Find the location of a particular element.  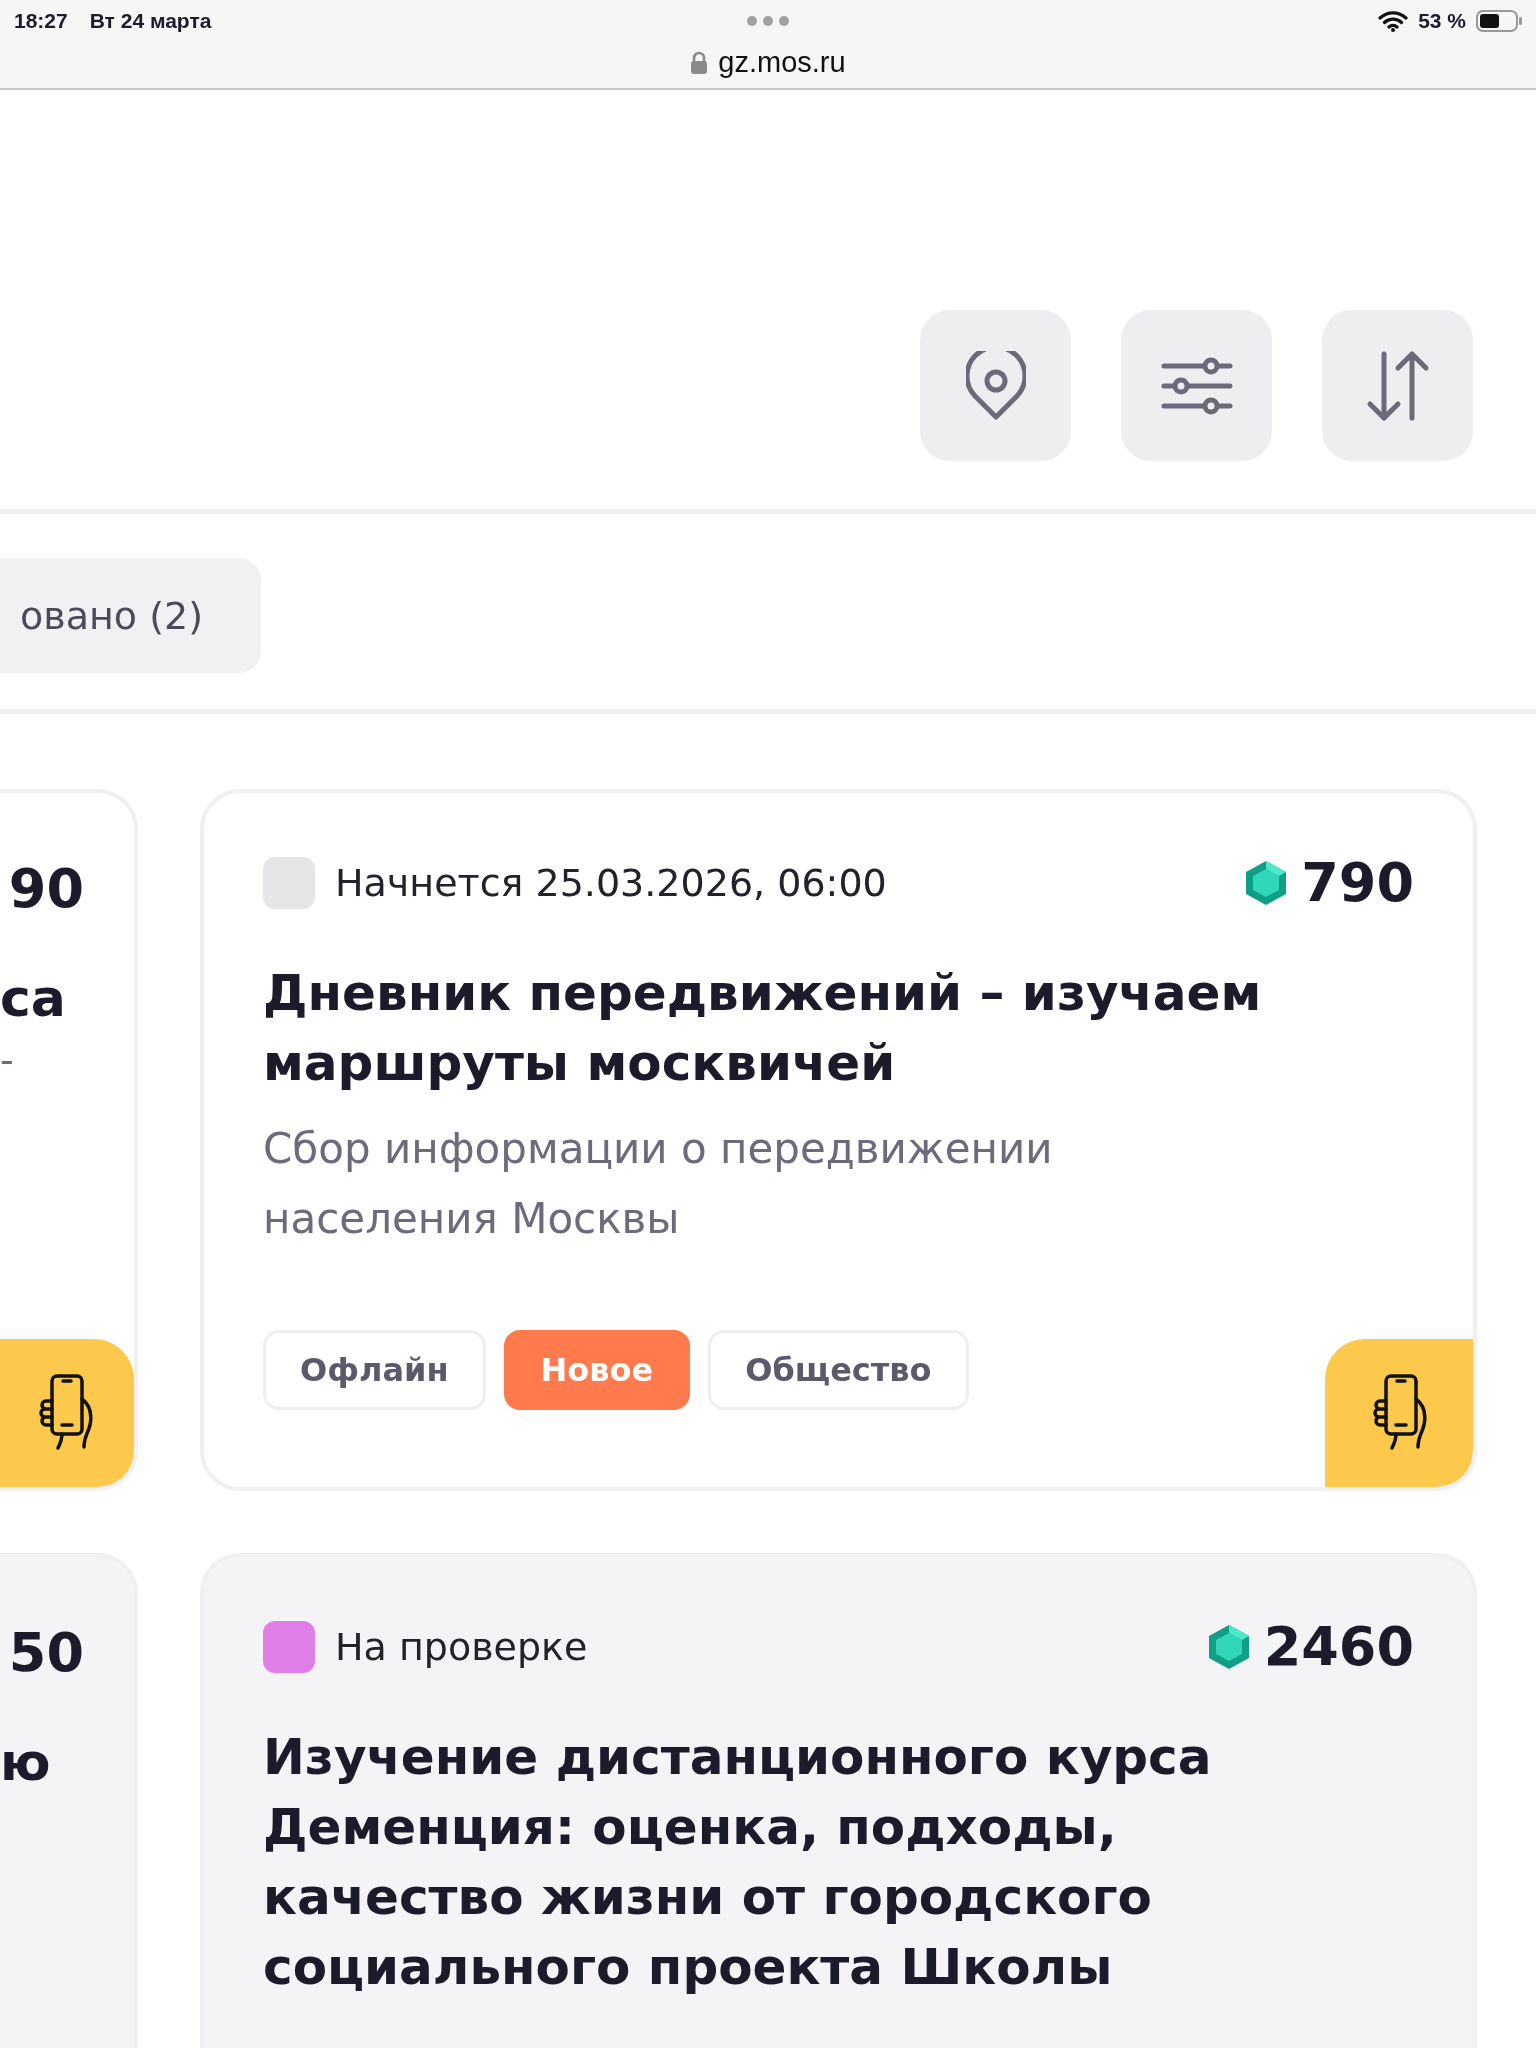

tag-chip: Новое is located at coordinates (597, 1370).